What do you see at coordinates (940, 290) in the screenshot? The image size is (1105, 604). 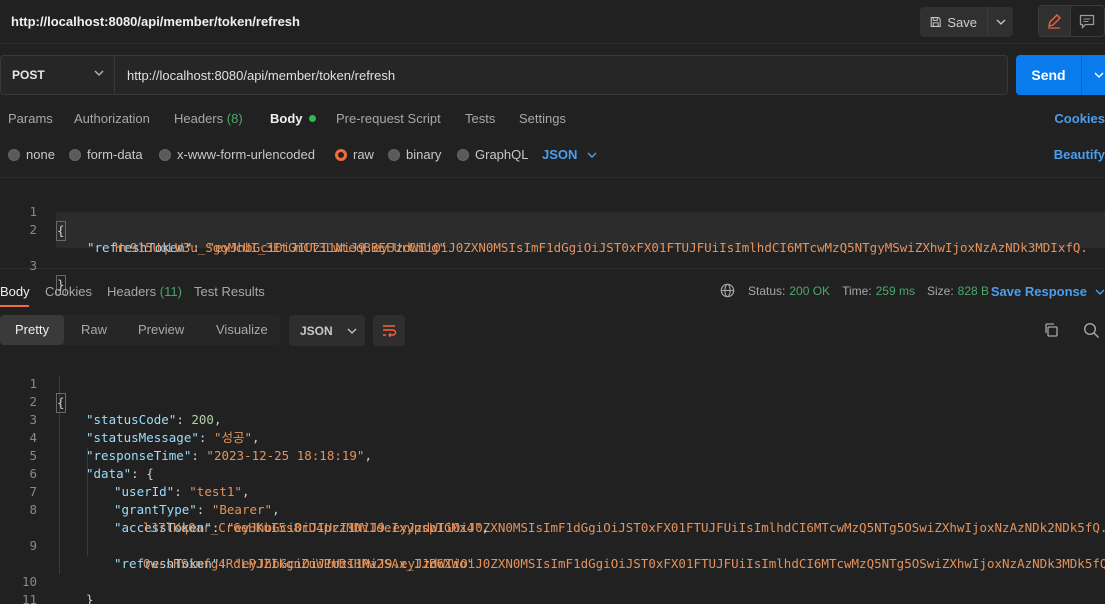 I see `size-label: Size:` at bounding box center [940, 290].